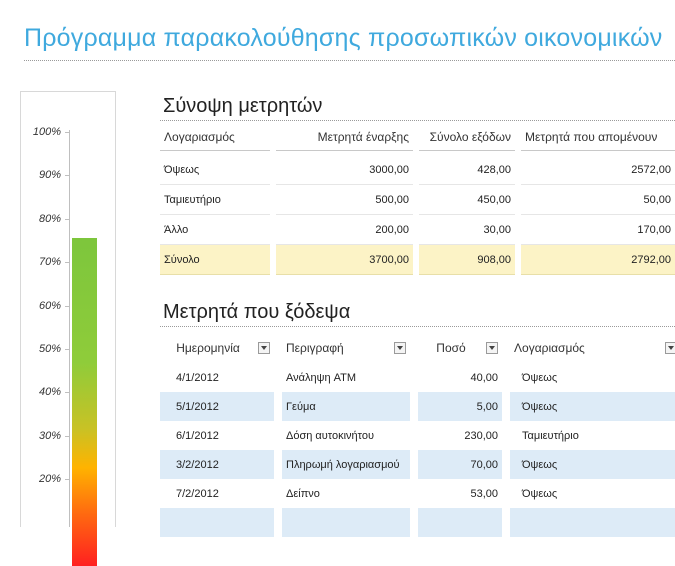 Image resolution: width=675 pixels, height=566 pixels. Describe the element at coordinates (49, 392) in the screenshot. I see `gauge-tick-label: 40%` at that location.